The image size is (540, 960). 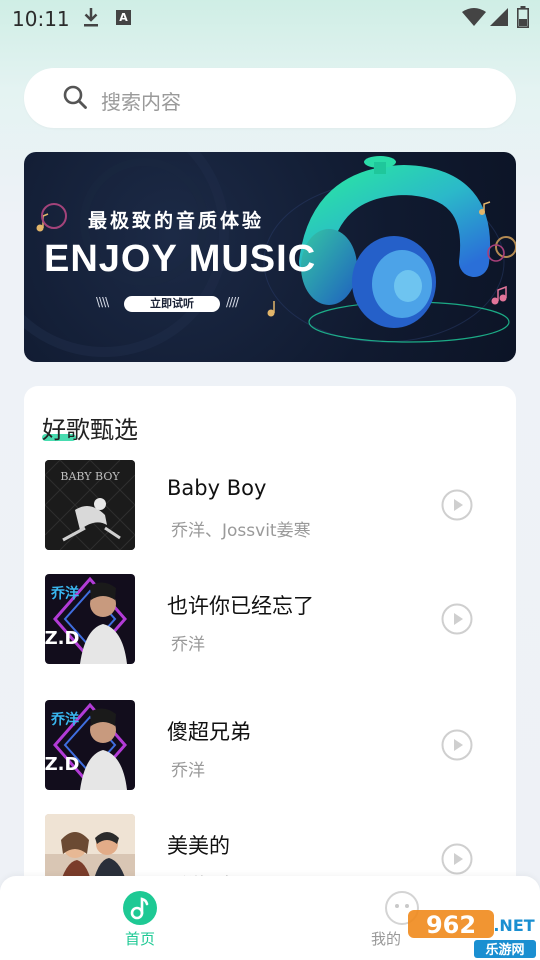 What do you see at coordinates (102, 302) in the screenshot?
I see `banner-deco-left: \\\\` at bounding box center [102, 302].